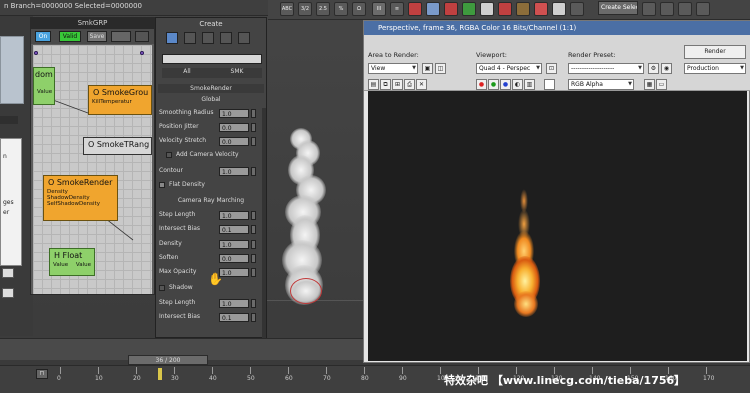  Describe the element at coordinates (234, 127) in the screenshot. I see `position-jitter-field: 0.0` at that location.